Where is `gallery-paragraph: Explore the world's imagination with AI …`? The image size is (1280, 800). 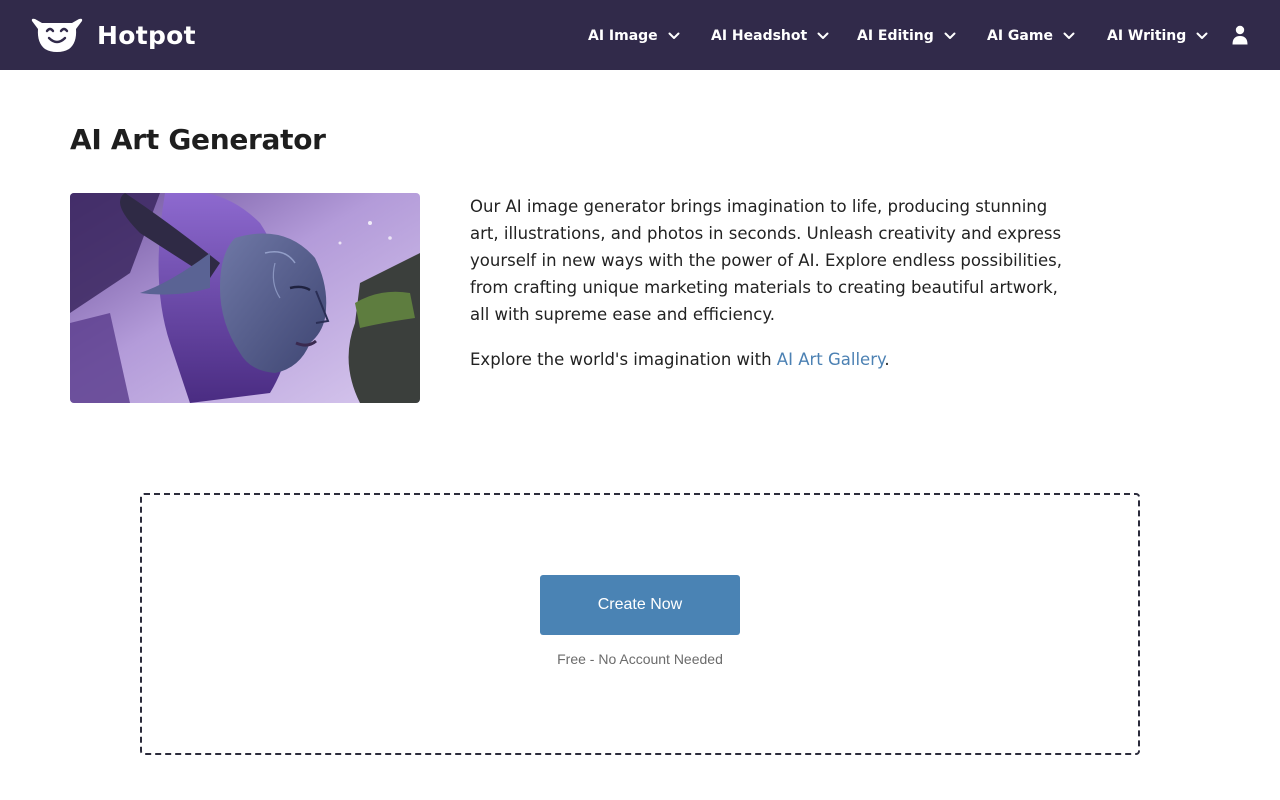
gallery-paragraph: Explore the world's imagination with AI … is located at coordinates (770, 359).